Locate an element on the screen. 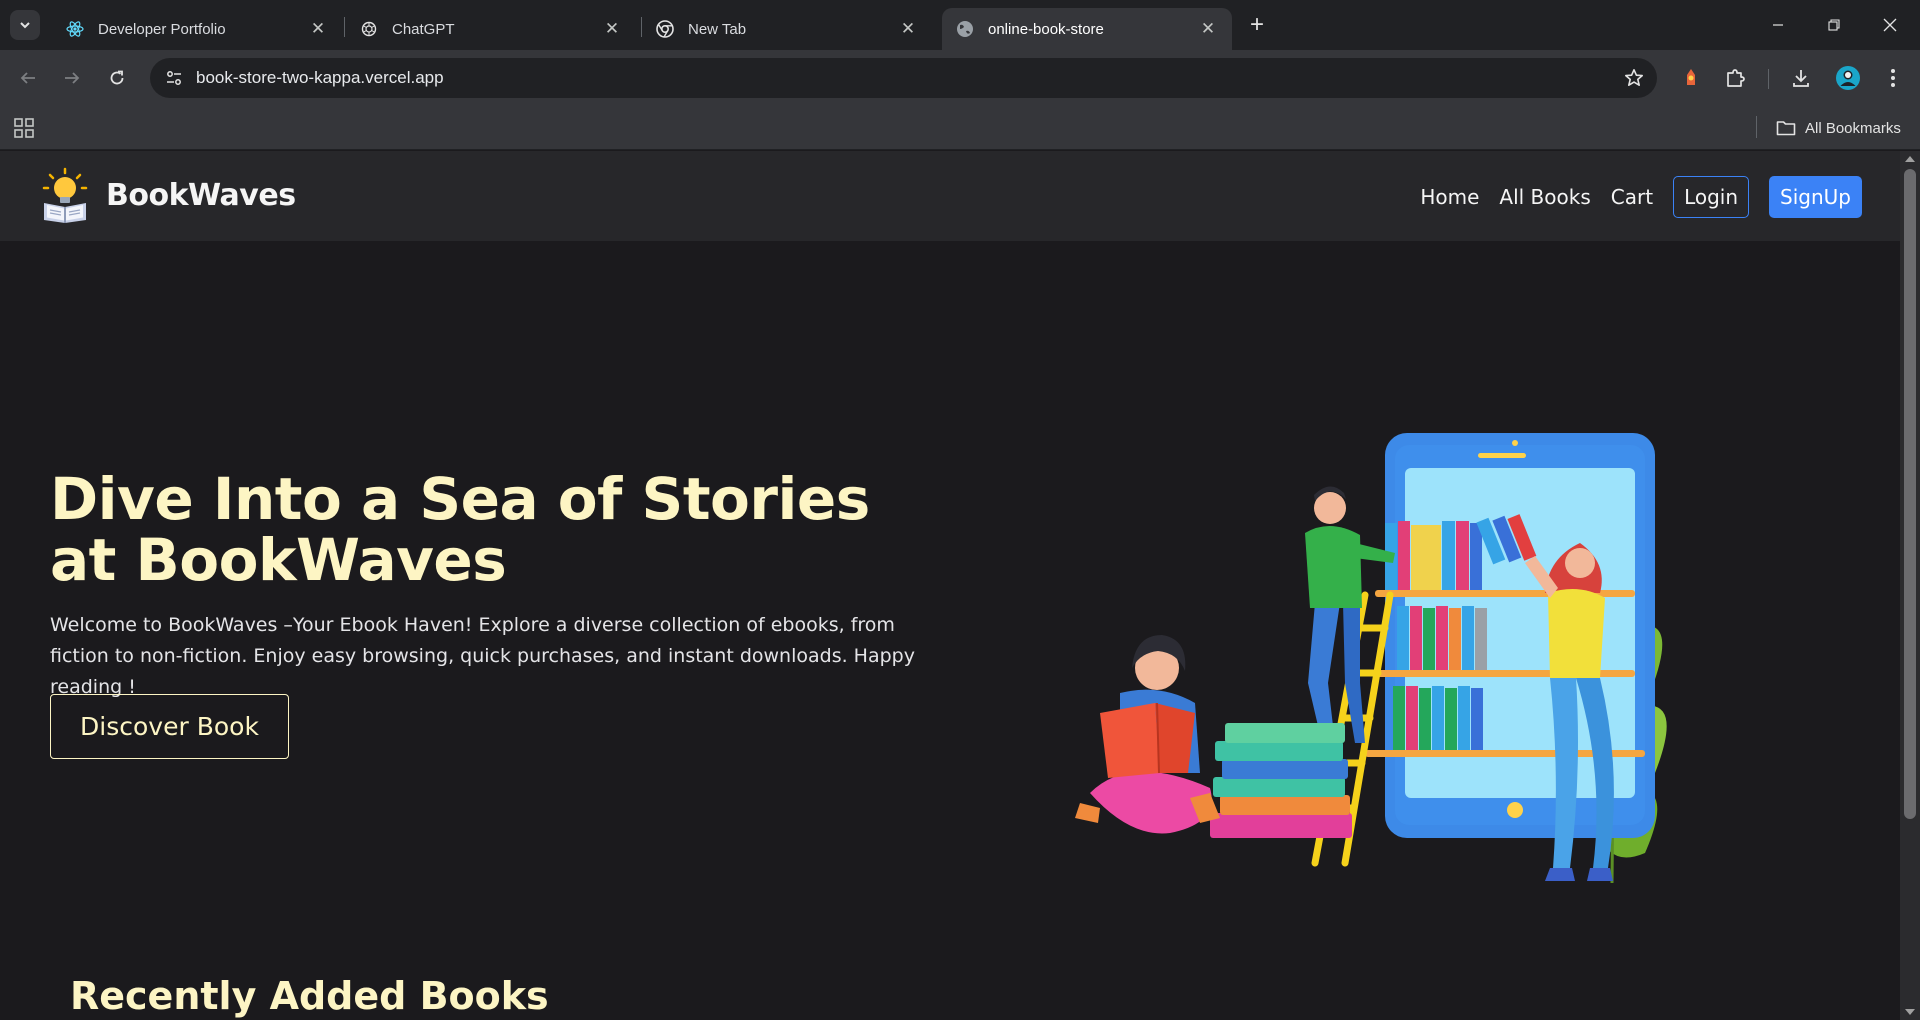 The width and height of the screenshot is (1920, 1020). page-scrollbar is located at coordinates (1910, 585).